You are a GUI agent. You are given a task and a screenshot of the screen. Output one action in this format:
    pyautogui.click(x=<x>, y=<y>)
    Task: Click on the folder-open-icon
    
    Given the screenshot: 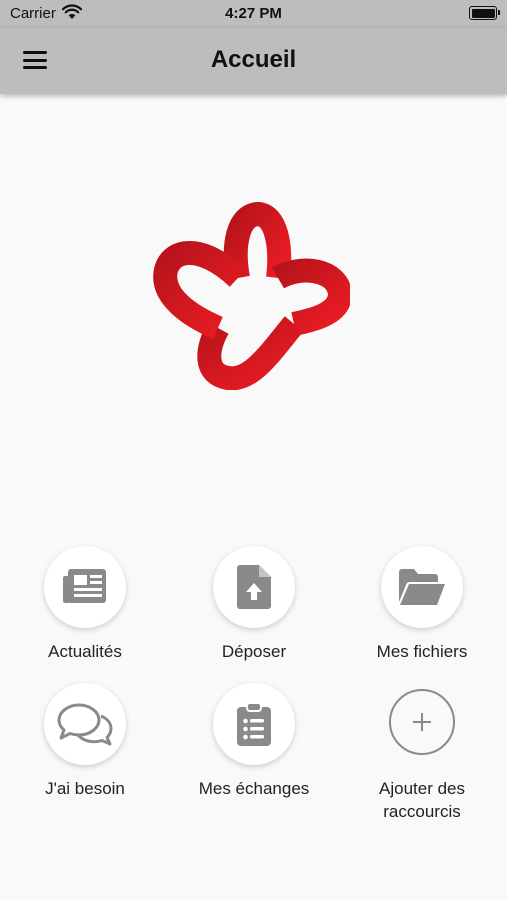 What is the action you would take?
    pyautogui.click(x=422, y=587)
    